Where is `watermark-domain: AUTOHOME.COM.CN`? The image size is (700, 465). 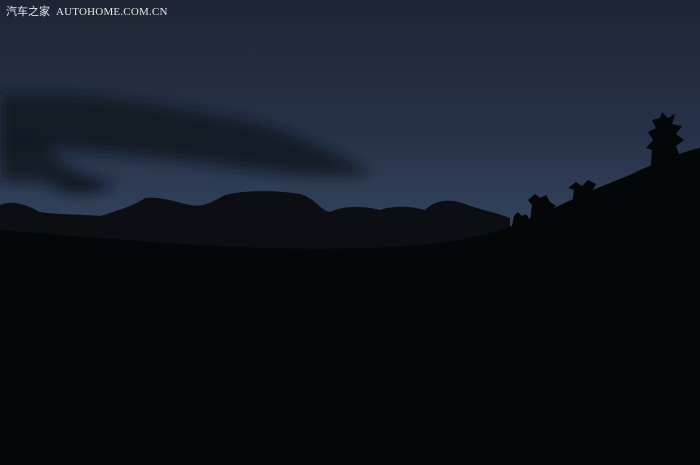
watermark-domain: AUTOHOME.COM.CN is located at coordinates (112, 12).